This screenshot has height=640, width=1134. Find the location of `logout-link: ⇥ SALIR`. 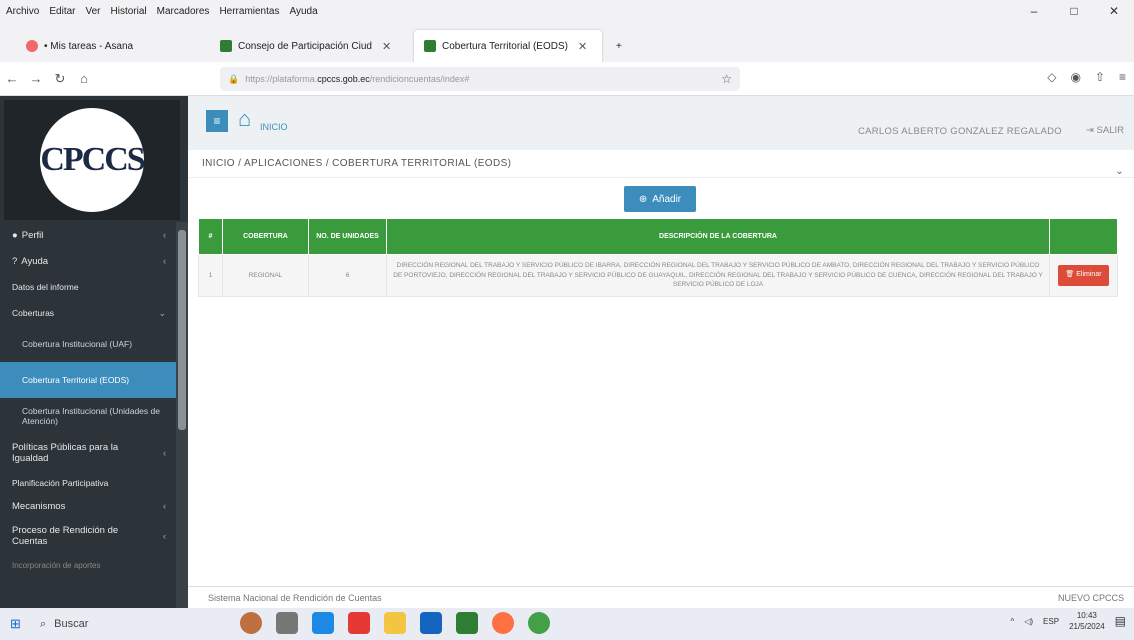

logout-link: ⇥ SALIR is located at coordinates (1105, 130).